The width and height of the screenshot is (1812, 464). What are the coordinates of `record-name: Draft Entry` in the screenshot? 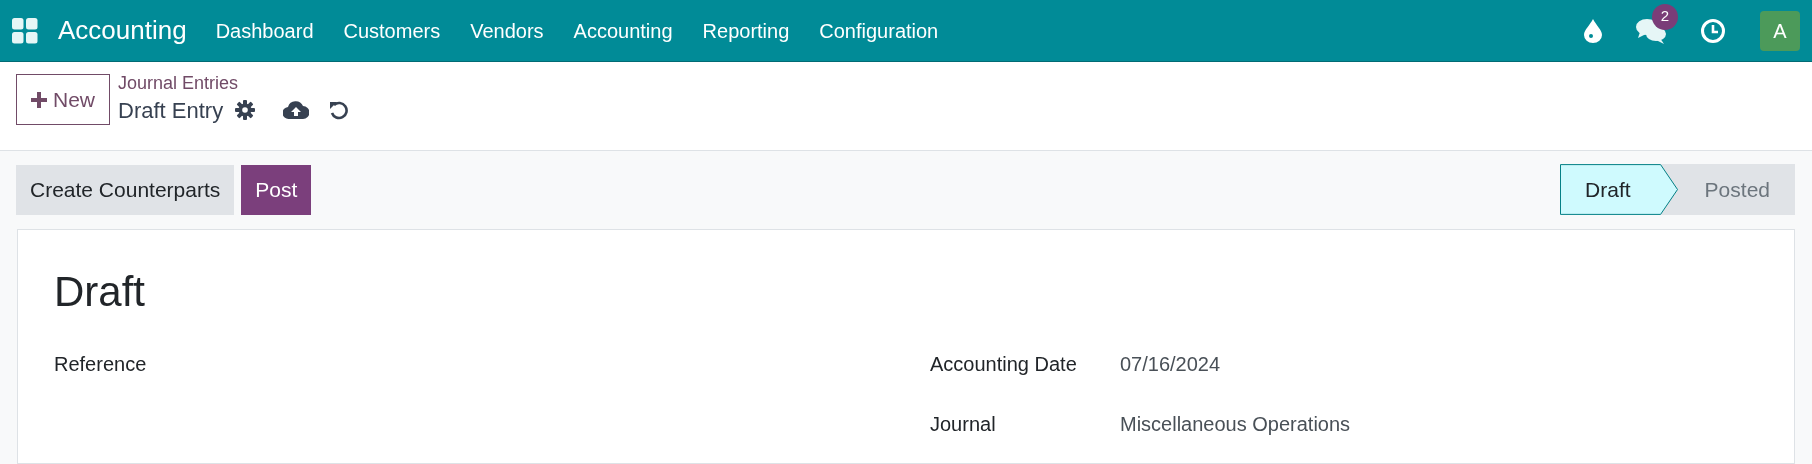 It's located at (171, 110).